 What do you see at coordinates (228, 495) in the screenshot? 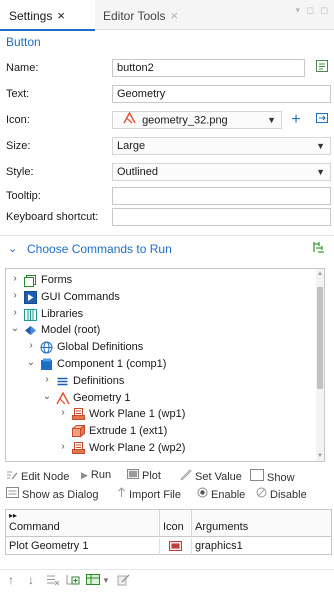
I see `enable-label: Enable` at bounding box center [228, 495].